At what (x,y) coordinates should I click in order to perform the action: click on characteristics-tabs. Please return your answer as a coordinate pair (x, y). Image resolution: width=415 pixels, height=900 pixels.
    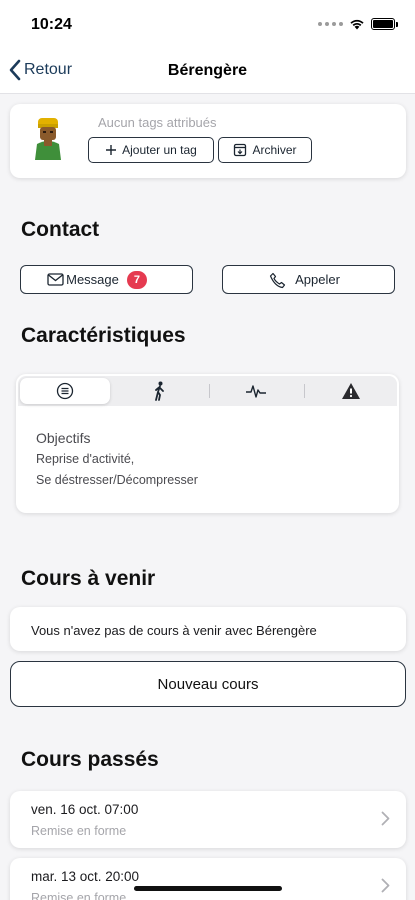
    Looking at the image, I should click on (207, 391).